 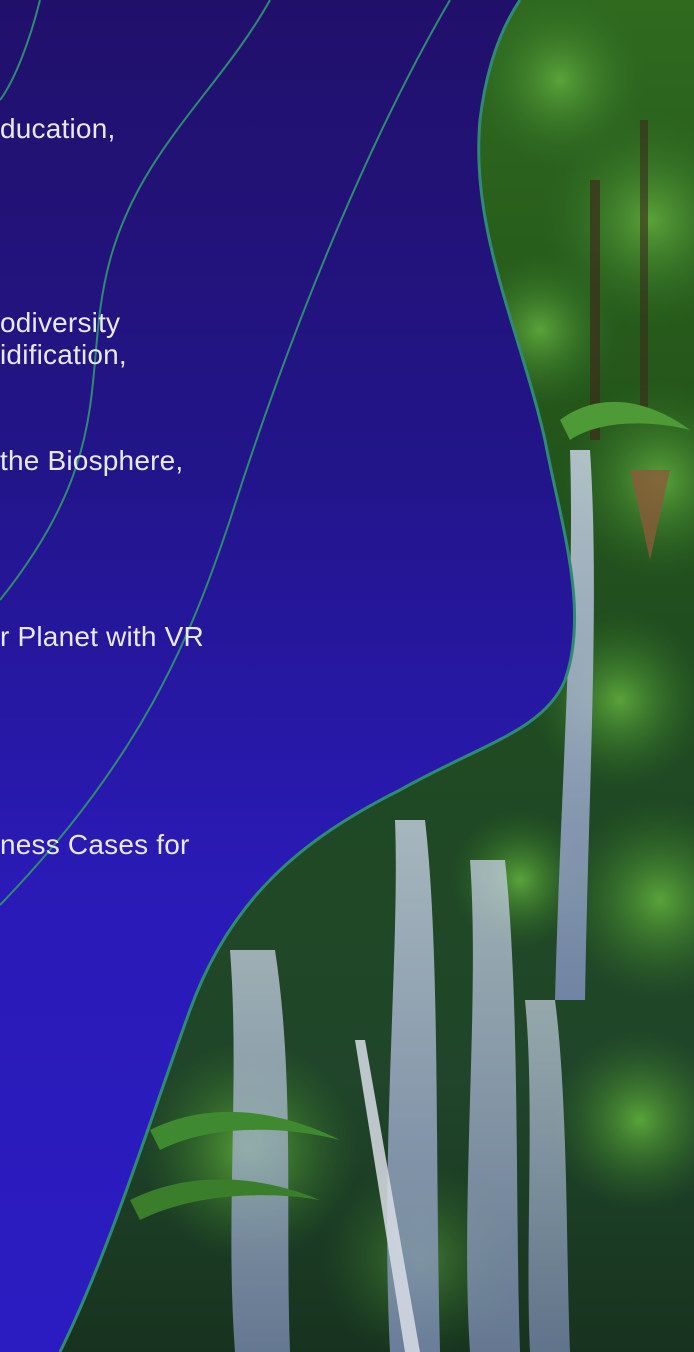 I want to click on body-text-line-6: ness Cases for, so click(x=95, y=844).